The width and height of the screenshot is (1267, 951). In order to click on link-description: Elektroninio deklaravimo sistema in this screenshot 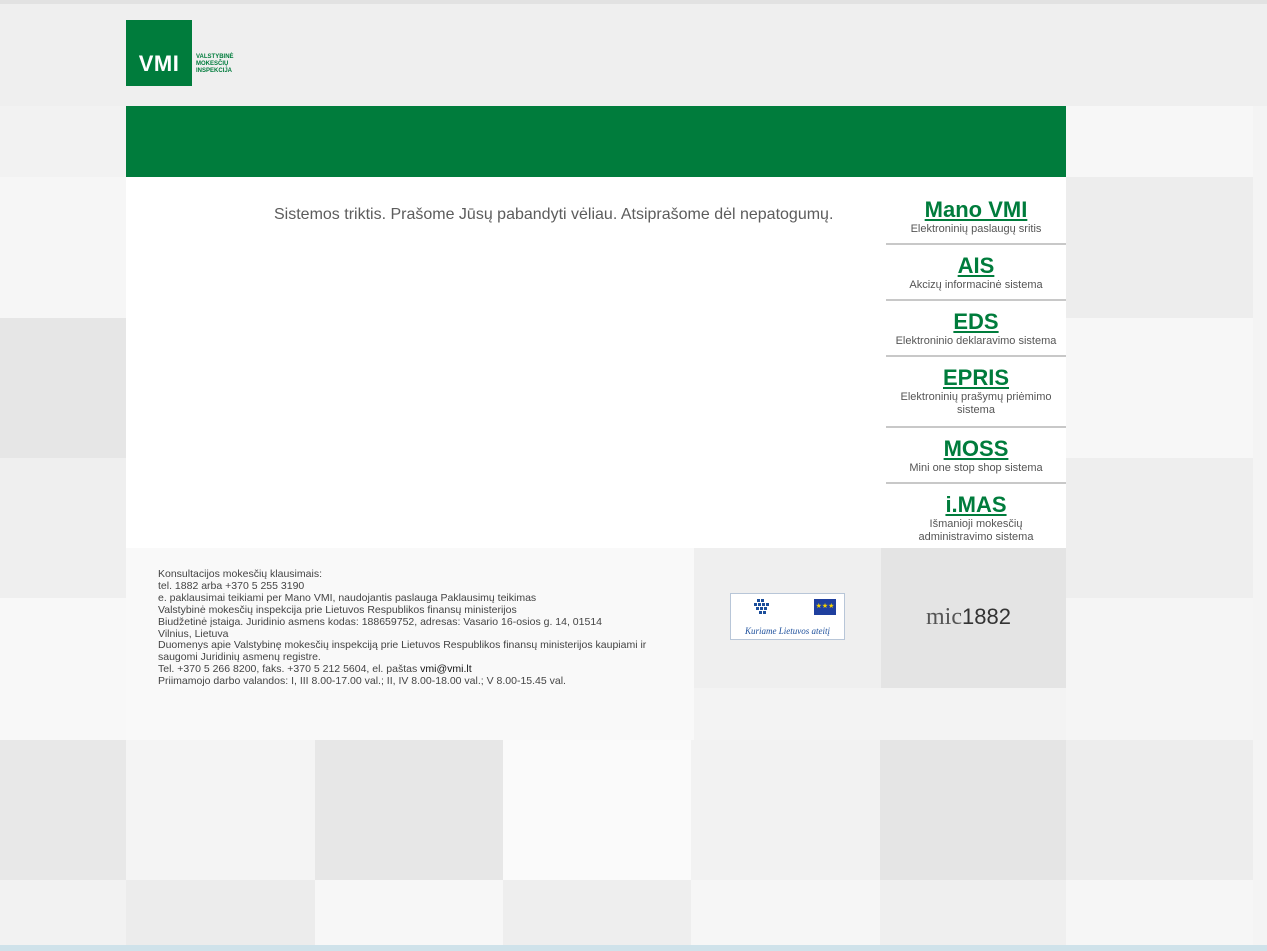, I will do `click(976, 341)`.